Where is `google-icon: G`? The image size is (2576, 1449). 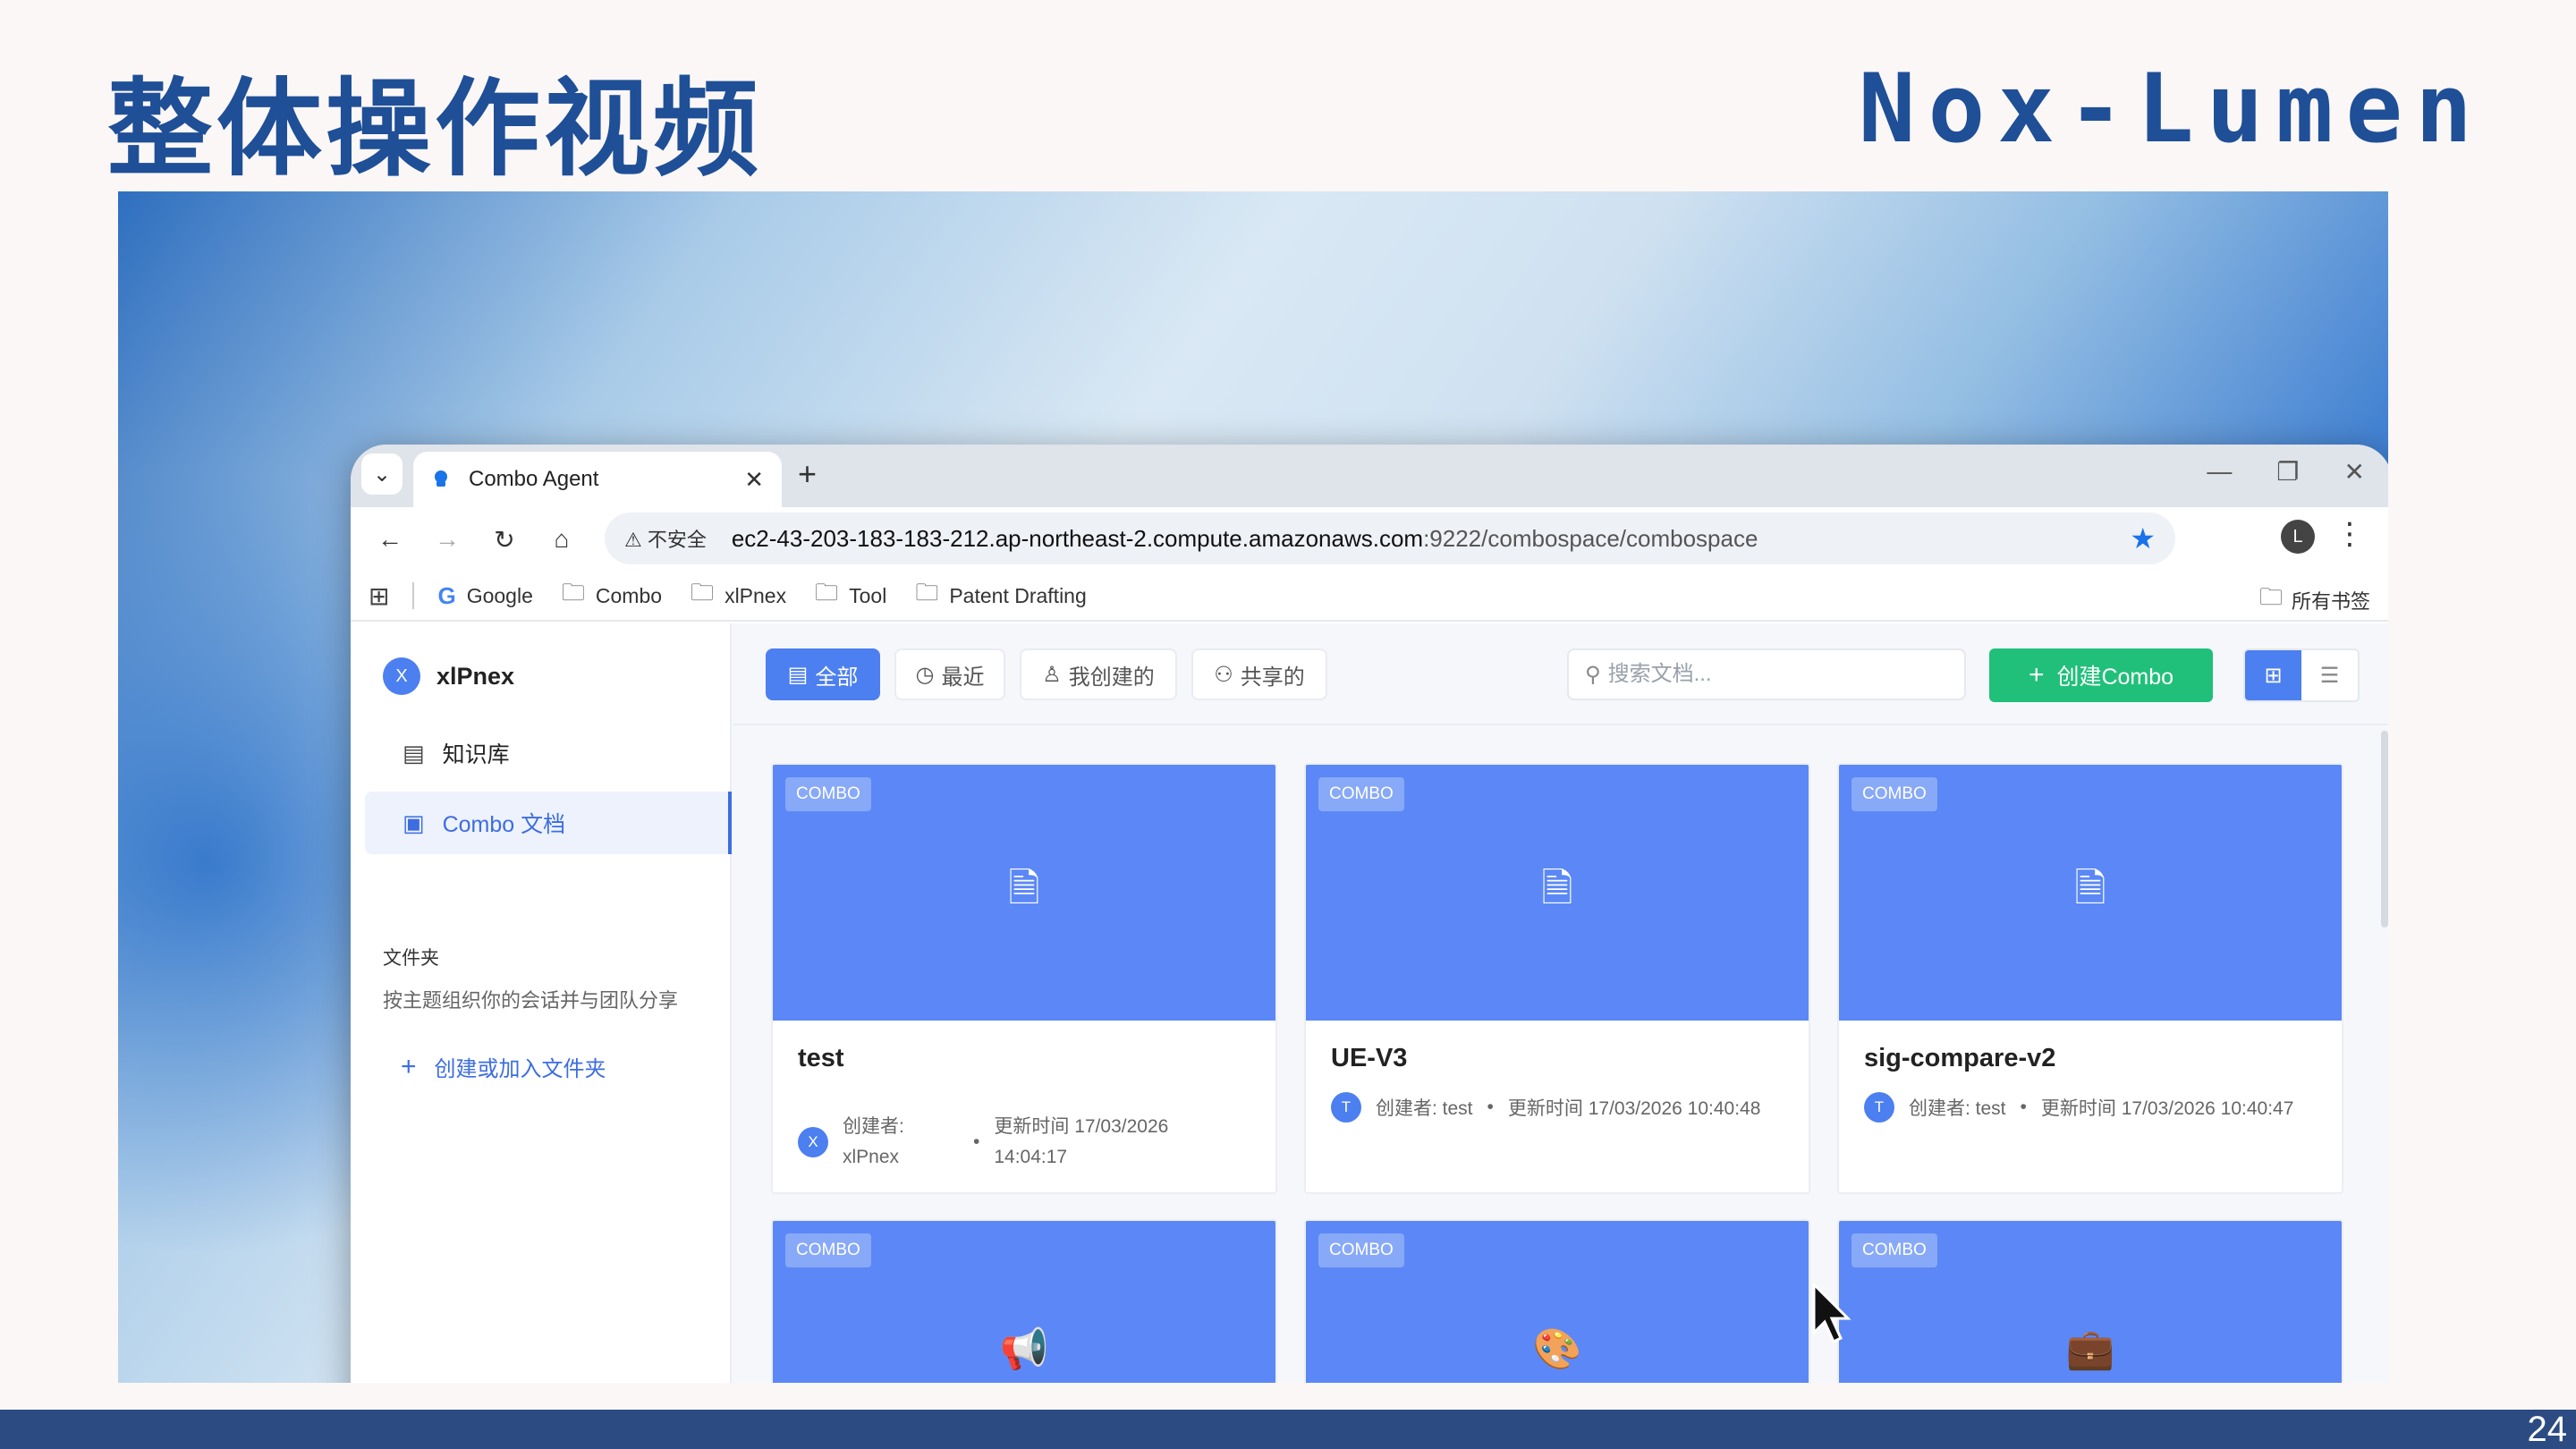 google-icon: G is located at coordinates (446, 595).